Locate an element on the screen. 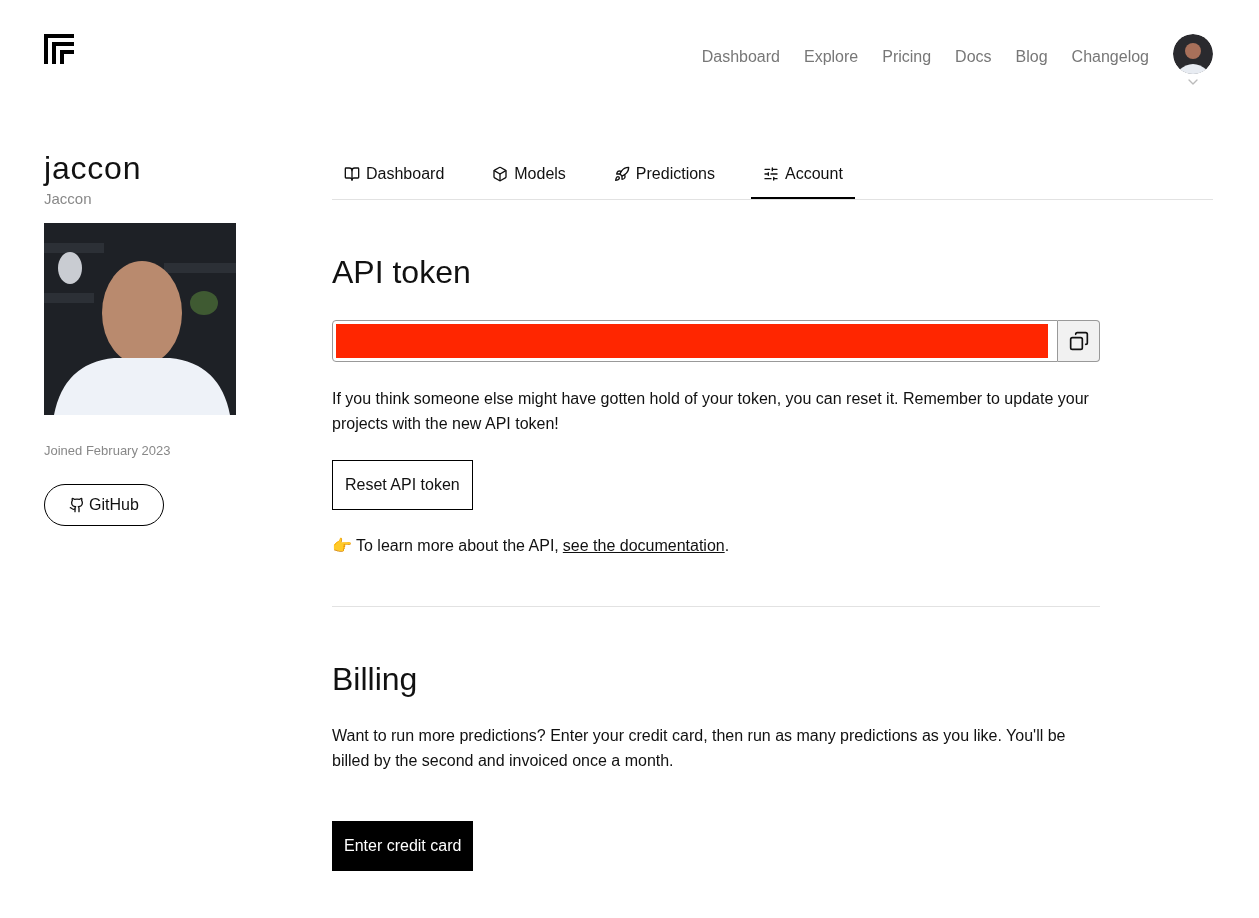 This screenshot has height=918, width=1259. rocket-icon is located at coordinates (621, 173).